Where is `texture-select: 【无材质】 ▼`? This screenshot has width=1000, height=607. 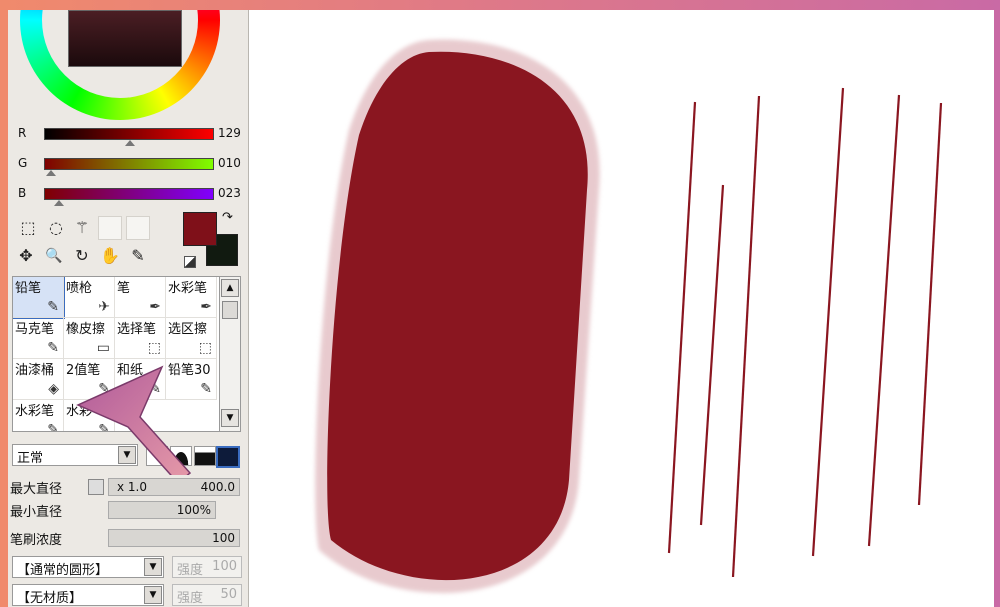 texture-select: 【无材质】 ▼ is located at coordinates (88, 595).